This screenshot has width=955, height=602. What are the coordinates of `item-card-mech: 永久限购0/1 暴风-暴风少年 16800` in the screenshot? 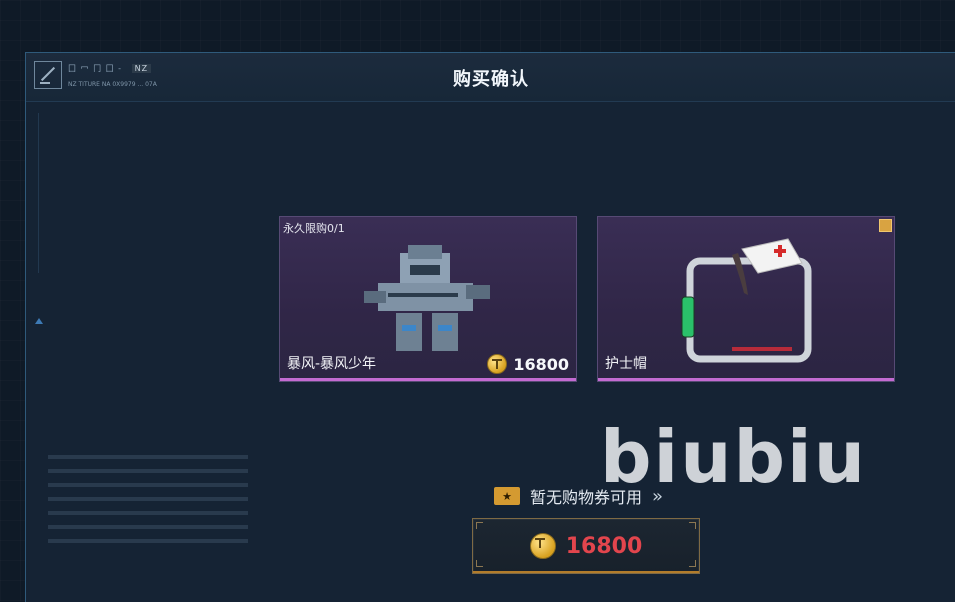 It's located at (428, 299).